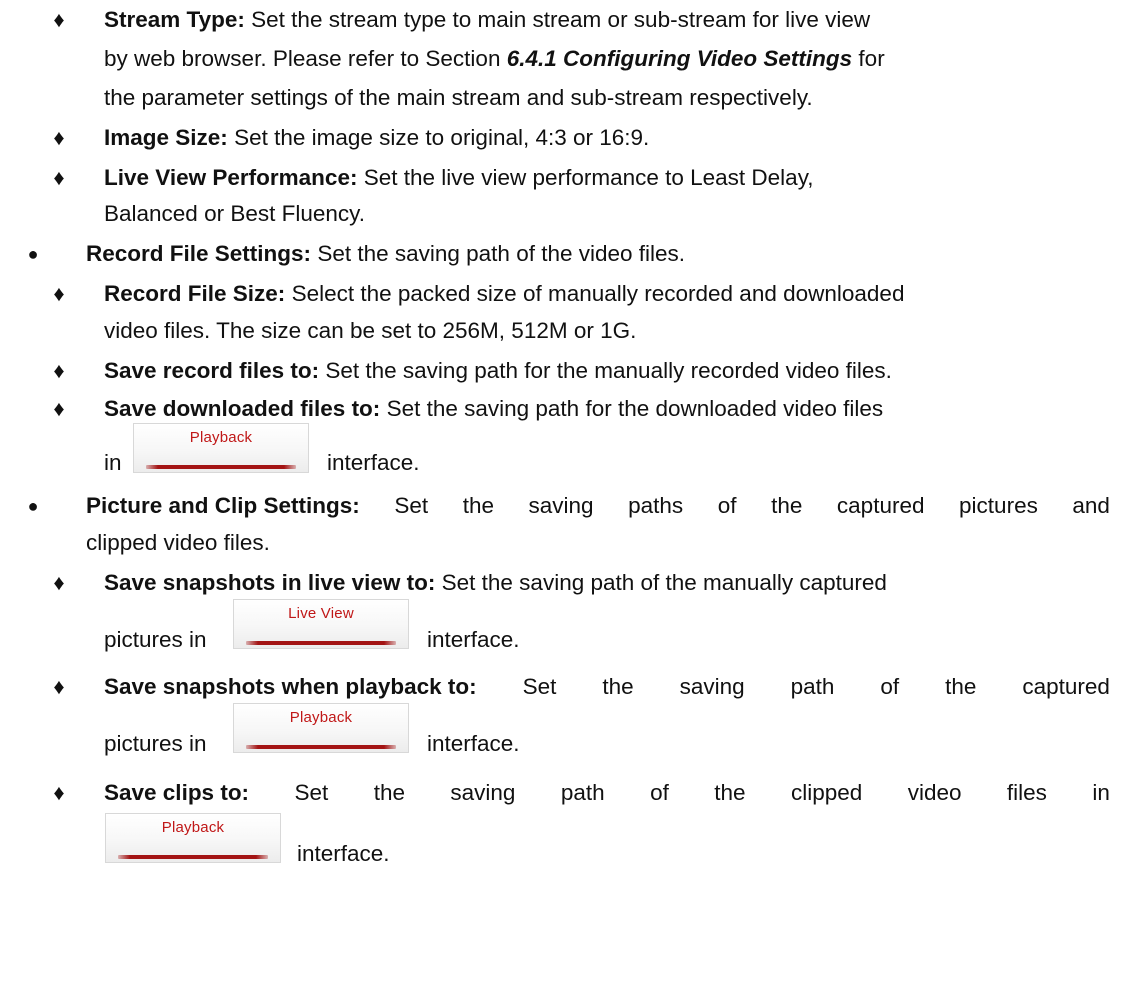 The width and height of the screenshot is (1123, 988). Describe the element at coordinates (242, 408) in the screenshot. I see `save-downloaded-files-label: Save downloaded files to:` at that location.